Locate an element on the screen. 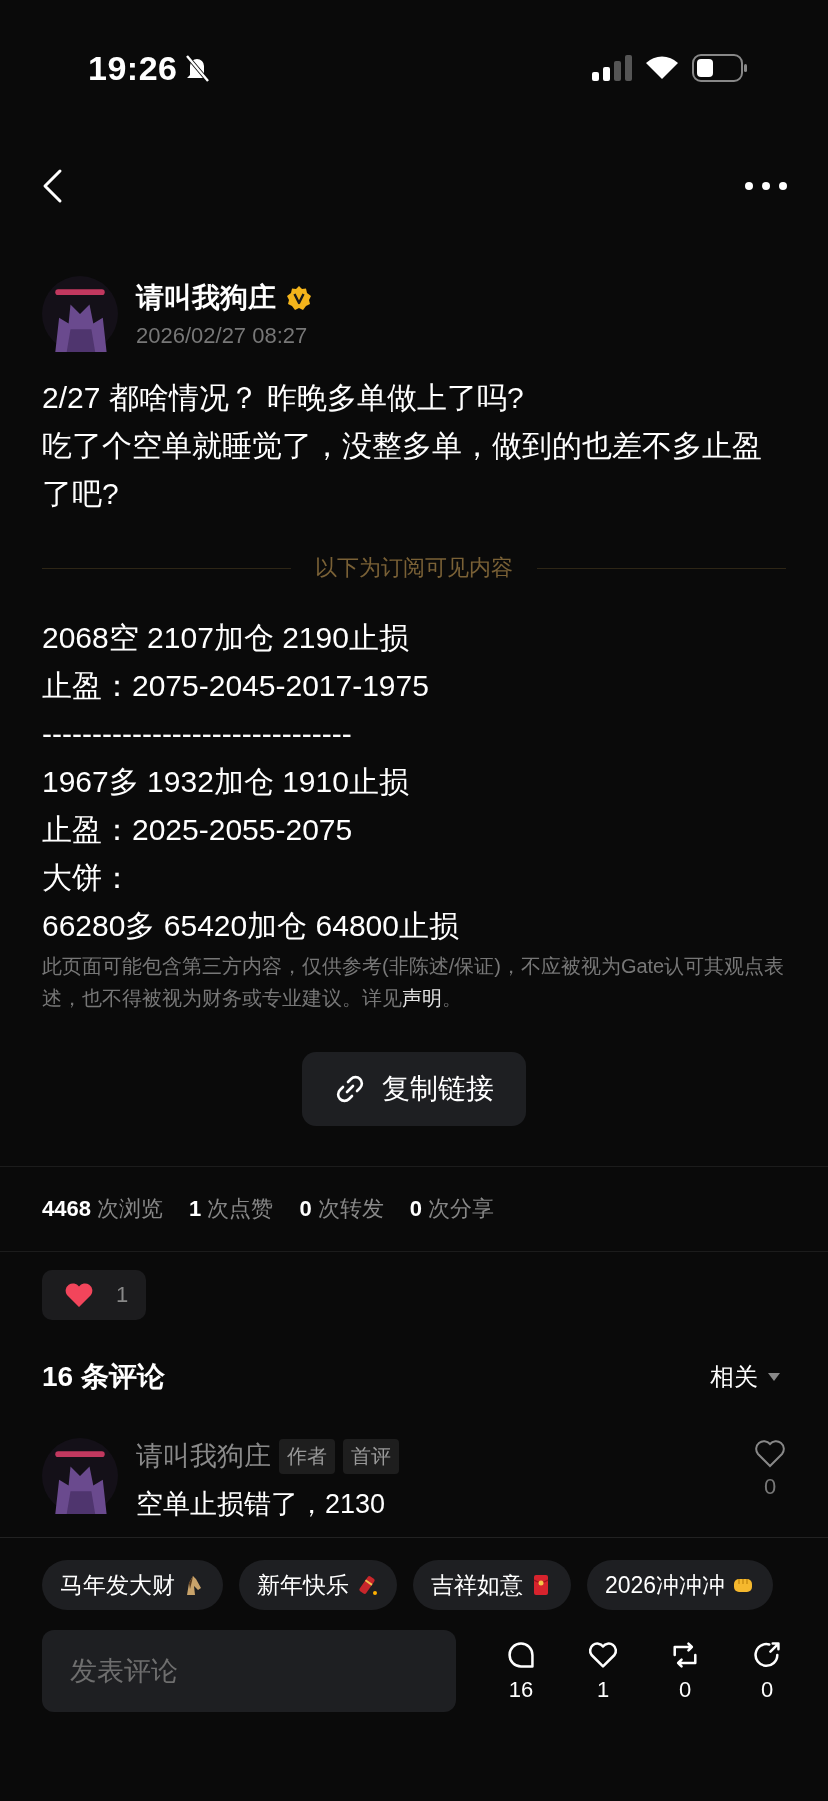 Image resolution: width=828 pixels, height=1801 pixels. action-count: 1 is located at coordinates (603, 1690).